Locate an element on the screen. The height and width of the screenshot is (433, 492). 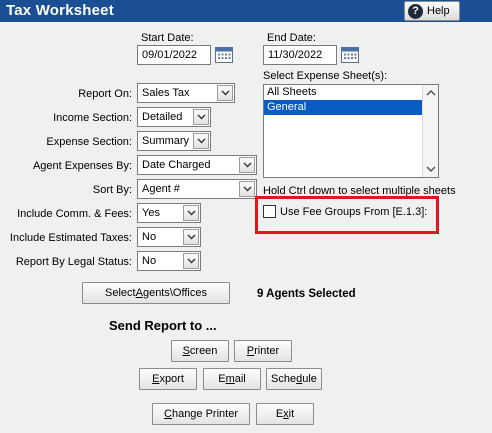
income-section-select: Detailed is located at coordinates (174, 117).